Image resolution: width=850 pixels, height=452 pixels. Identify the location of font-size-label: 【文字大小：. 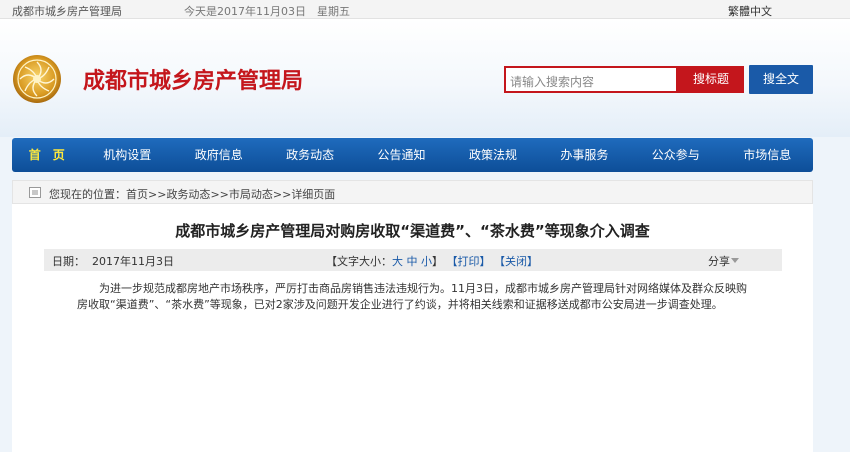
(359, 261).